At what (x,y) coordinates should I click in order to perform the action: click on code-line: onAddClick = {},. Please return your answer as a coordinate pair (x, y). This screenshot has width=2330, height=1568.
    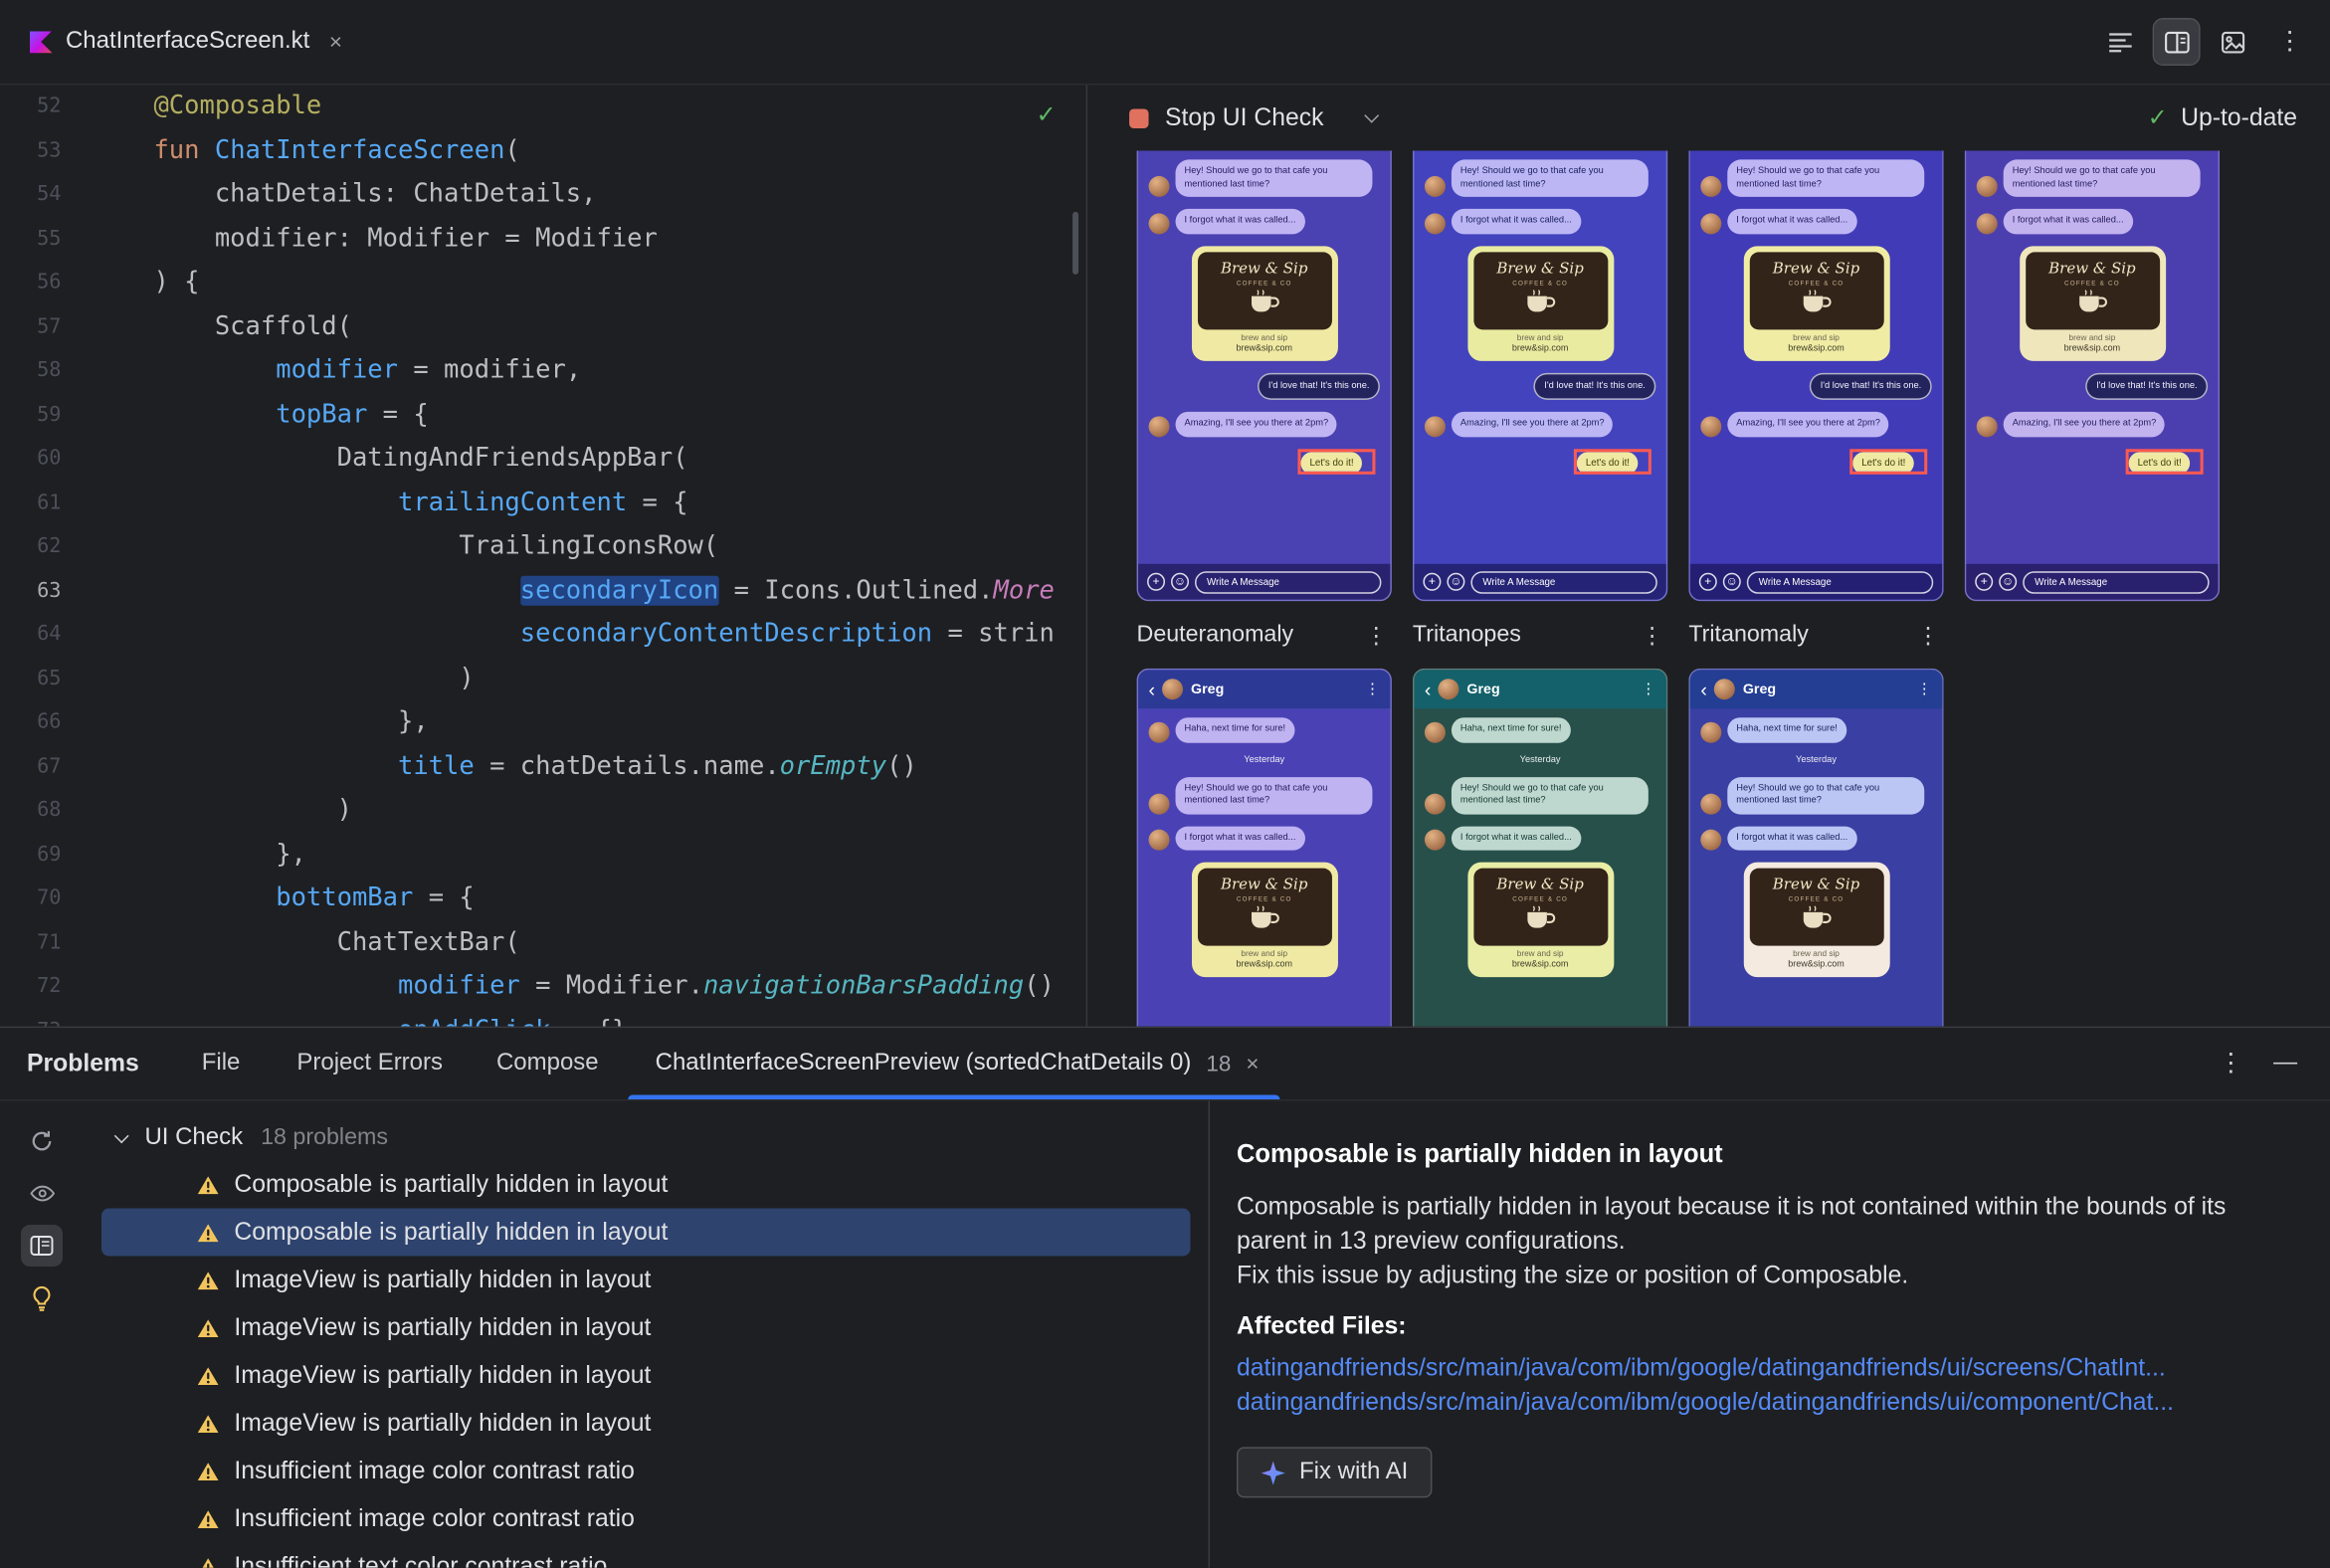
    Looking at the image, I should click on (619, 1017).